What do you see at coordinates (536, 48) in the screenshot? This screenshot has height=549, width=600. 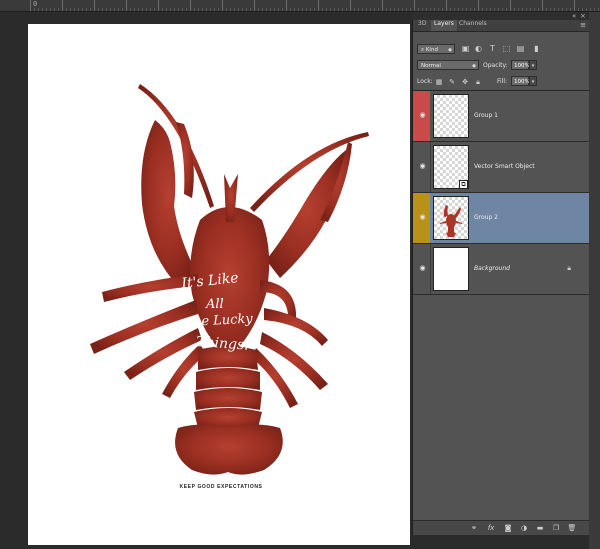 I see `filter-toggle-icon: ▮` at bounding box center [536, 48].